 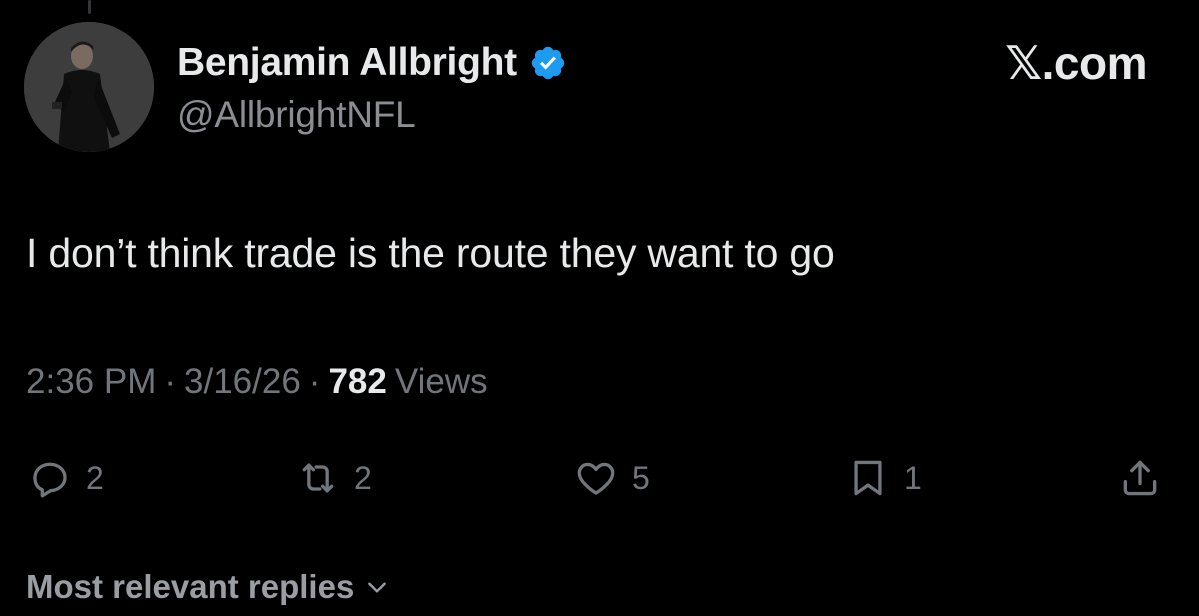 I want to click on reply-count: 2, so click(x=95, y=477).